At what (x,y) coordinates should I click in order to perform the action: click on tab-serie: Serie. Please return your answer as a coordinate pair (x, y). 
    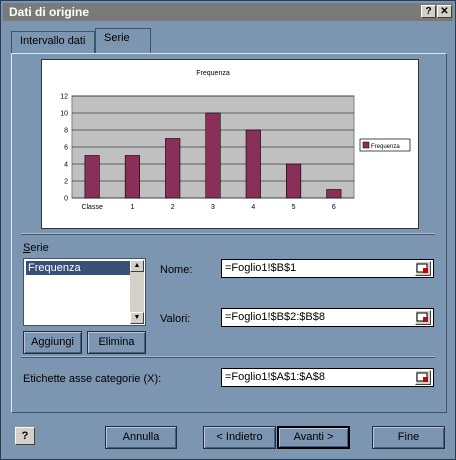
    Looking at the image, I should click on (123, 40).